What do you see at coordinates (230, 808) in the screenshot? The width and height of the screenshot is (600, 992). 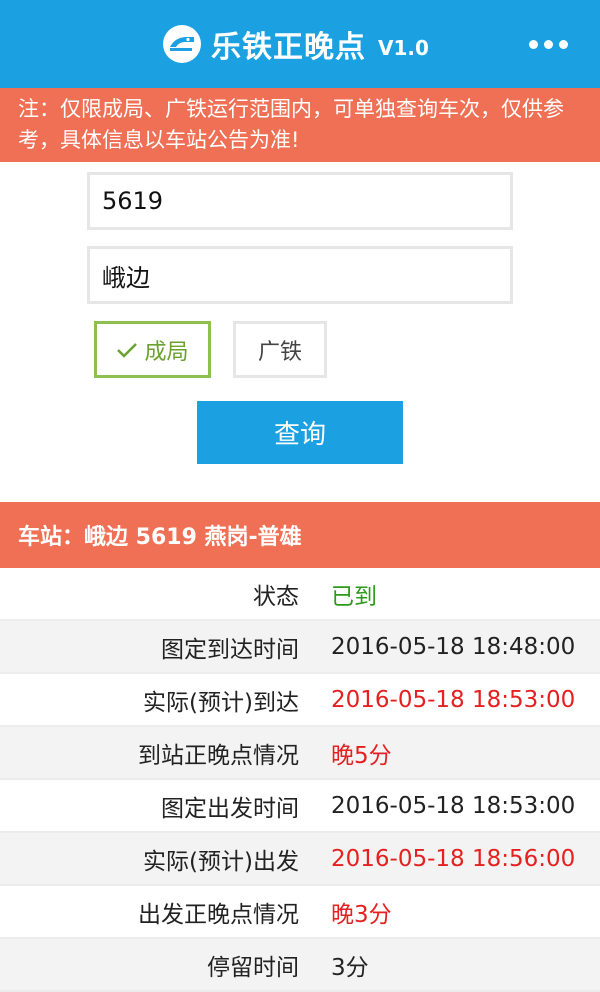 I see `row-label: 图定出发时间` at bounding box center [230, 808].